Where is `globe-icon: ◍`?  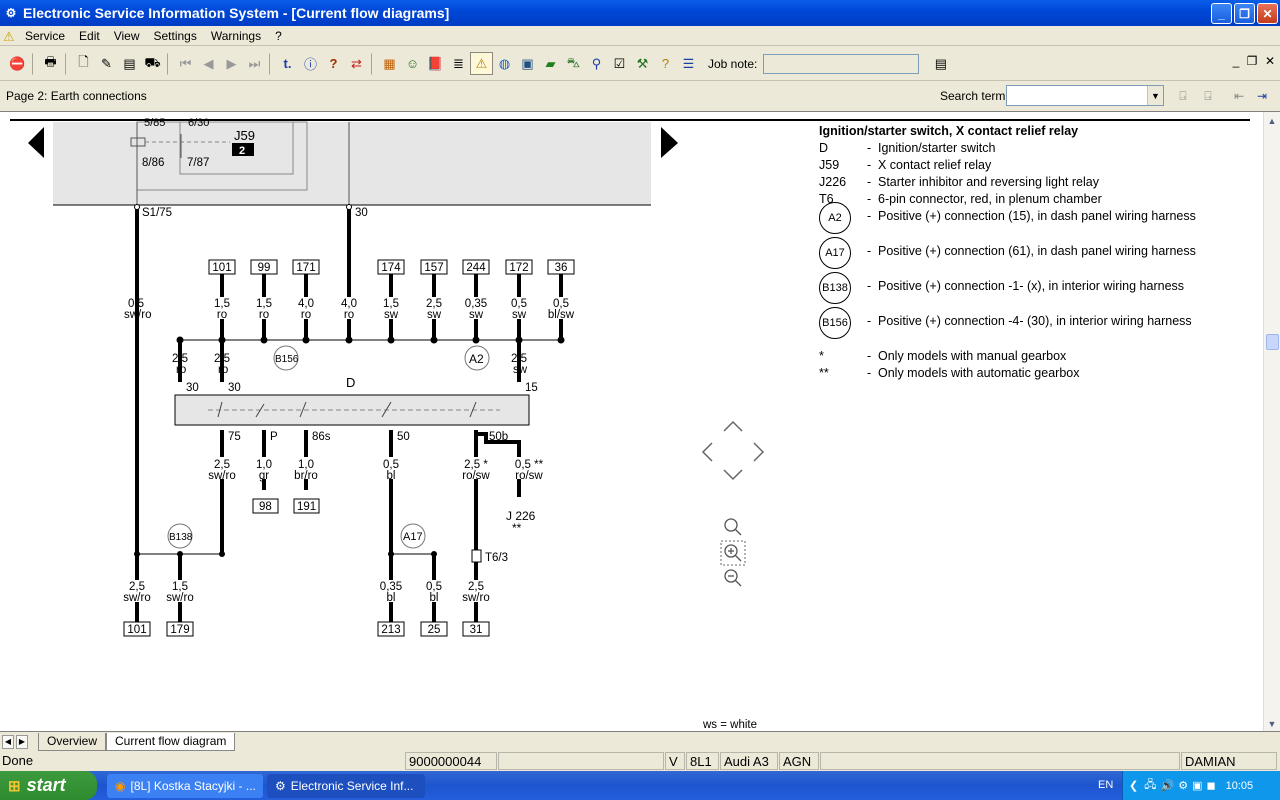 globe-icon: ◍ is located at coordinates (504, 63).